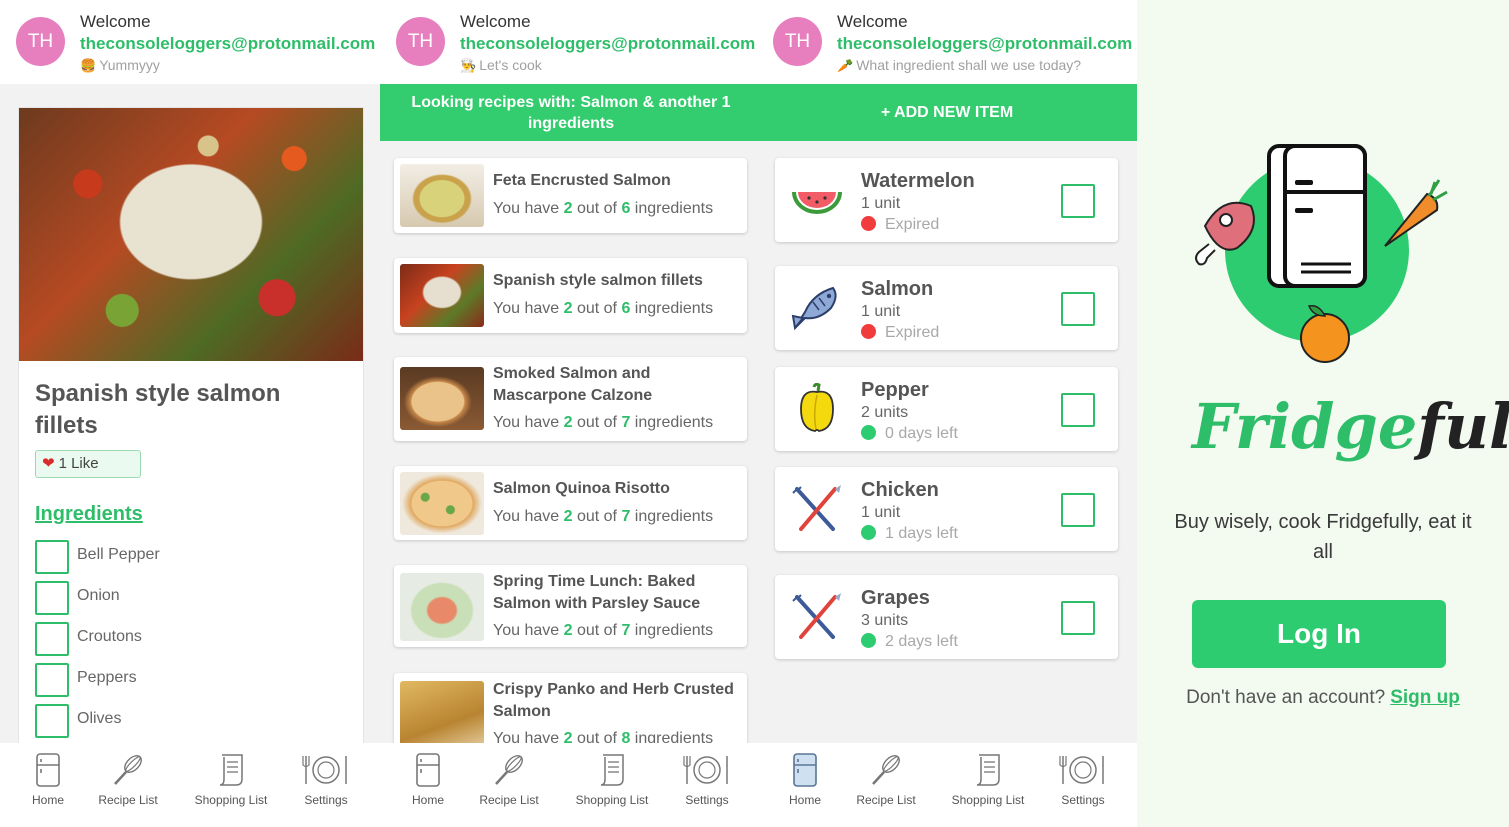  I want to click on bottom-nav: Home Recipe List Shopping List Settings, so click(190, 785).